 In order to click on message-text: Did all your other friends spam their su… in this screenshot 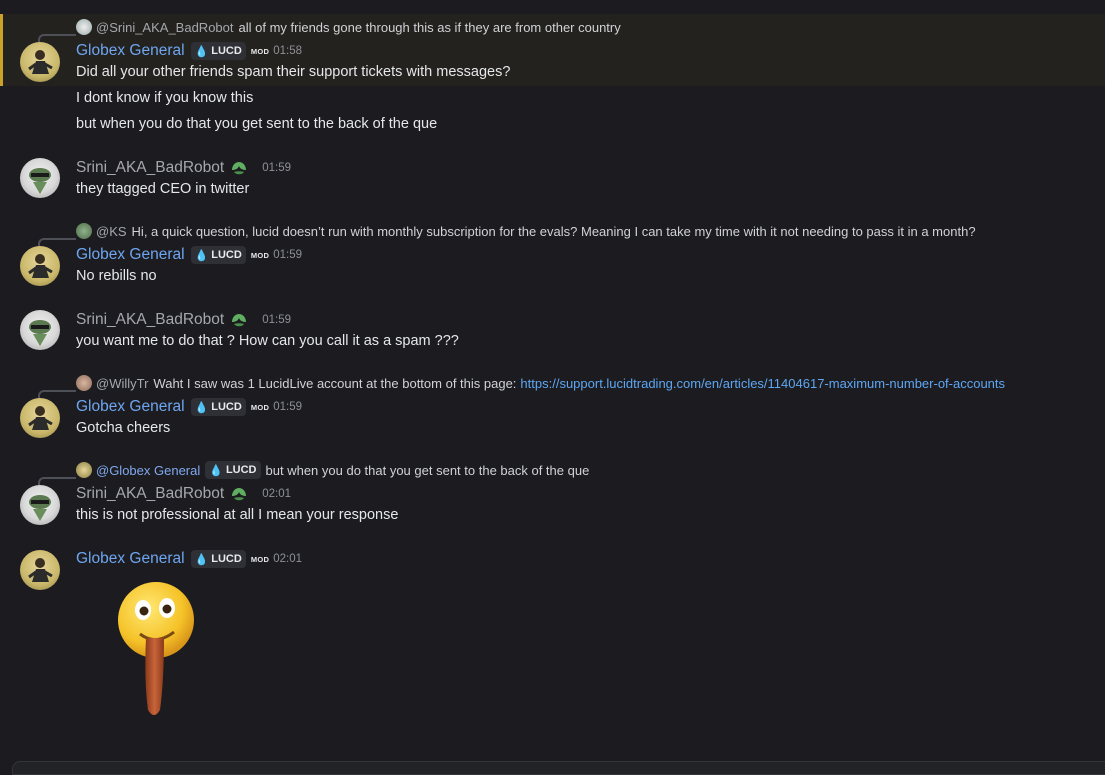, I will do `click(293, 72)`.